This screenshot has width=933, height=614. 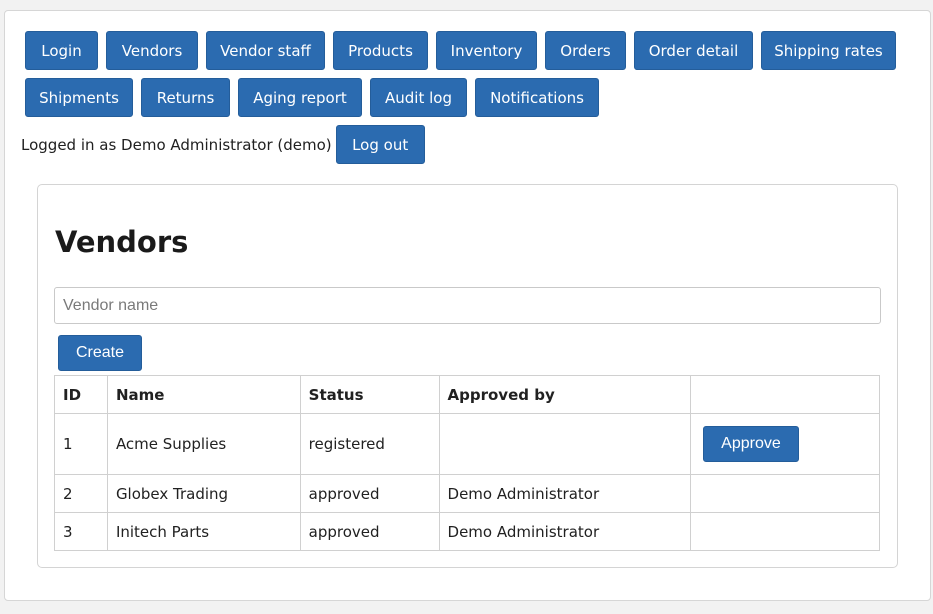 I want to click on nav-orders-button: Orders, so click(x=585, y=50).